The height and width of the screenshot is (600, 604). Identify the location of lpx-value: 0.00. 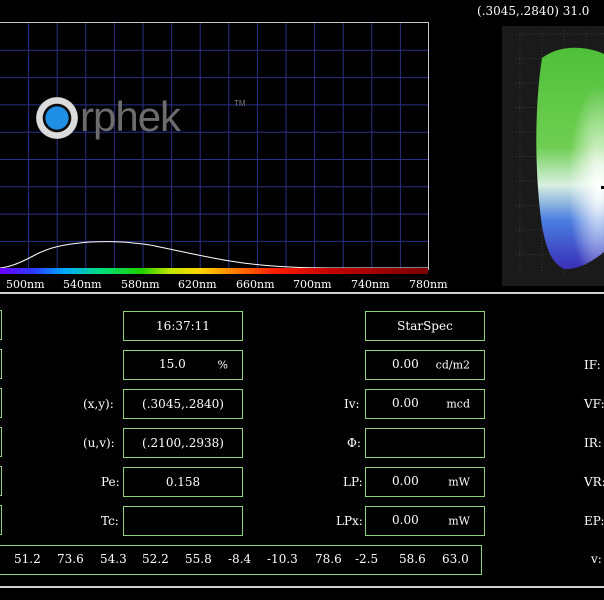
(405, 520).